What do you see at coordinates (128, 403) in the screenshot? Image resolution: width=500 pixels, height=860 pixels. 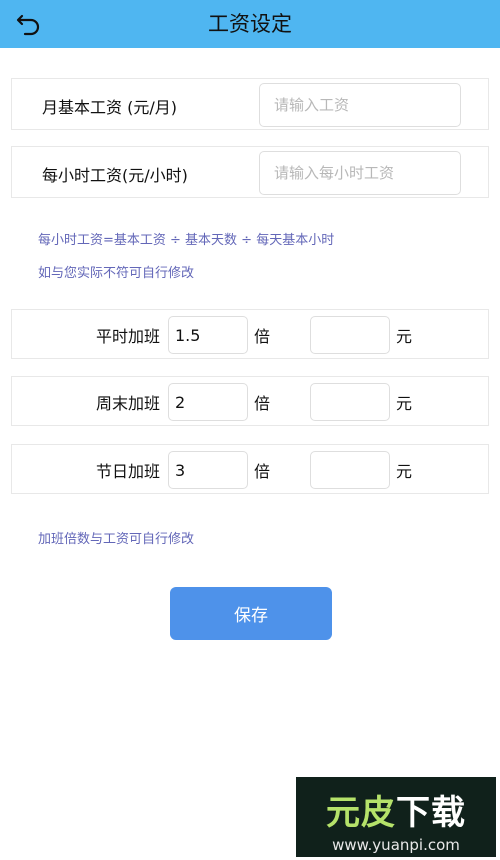 I see `overtime-label: 周末加班` at bounding box center [128, 403].